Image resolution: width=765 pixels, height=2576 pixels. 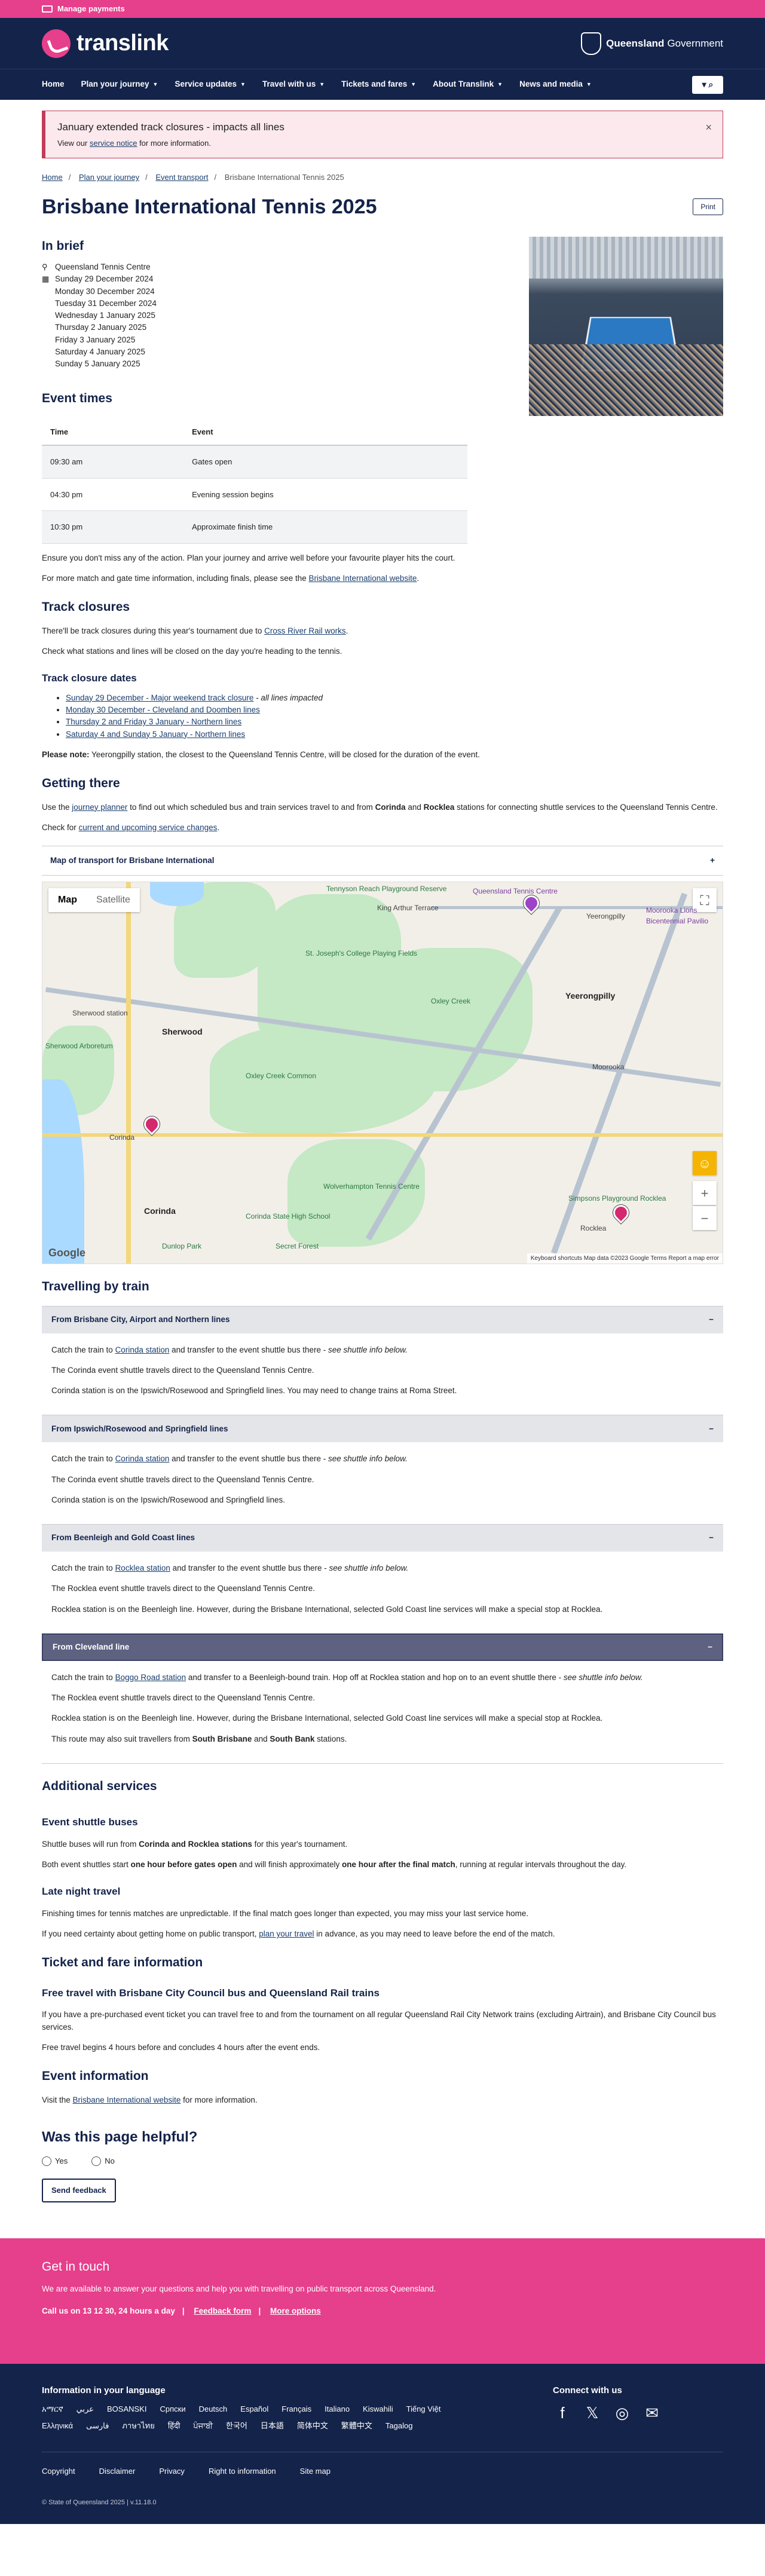 What do you see at coordinates (174, 2426) in the screenshot?
I see `language-link: हिंदी` at bounding box center [174, 2426].